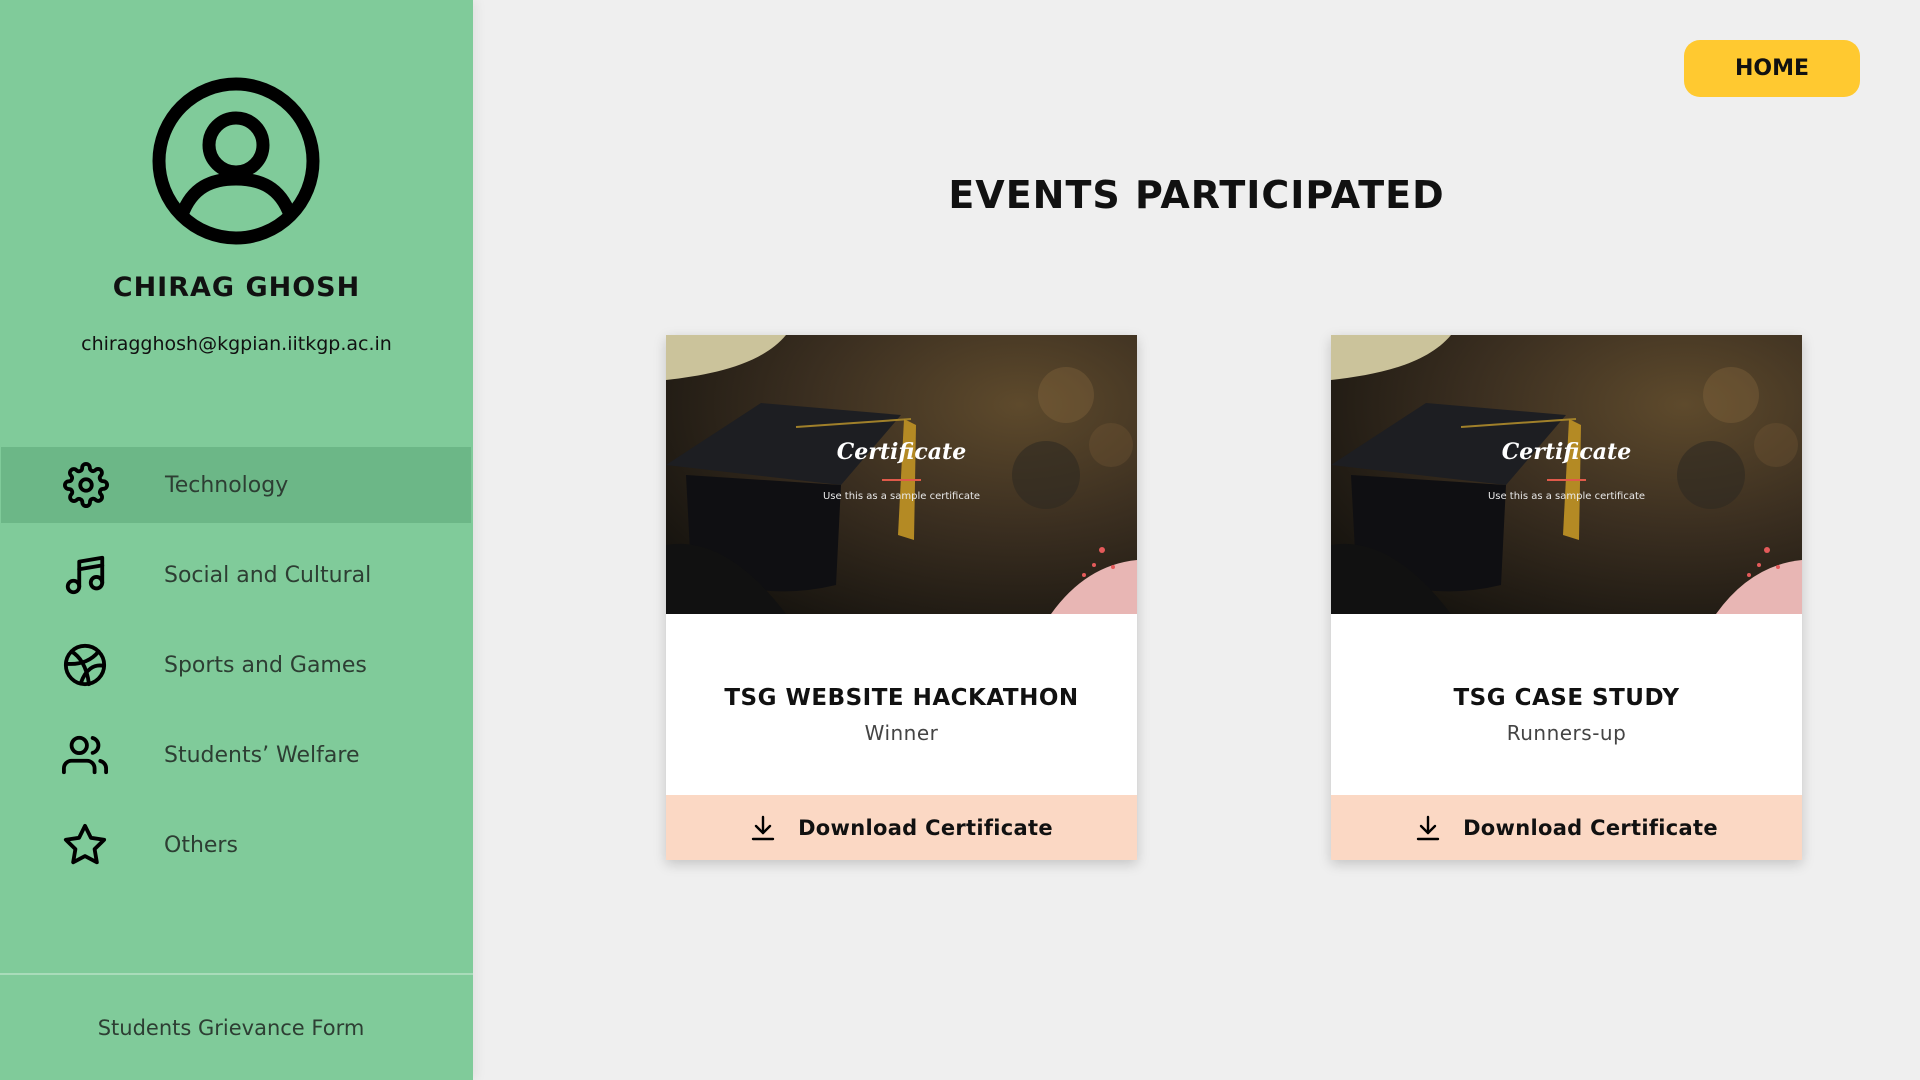 This screenshot has width=1920, height=1080. I want to click on sidebar-item-students-welfare: Students’ Welfare, so click(236, 755).